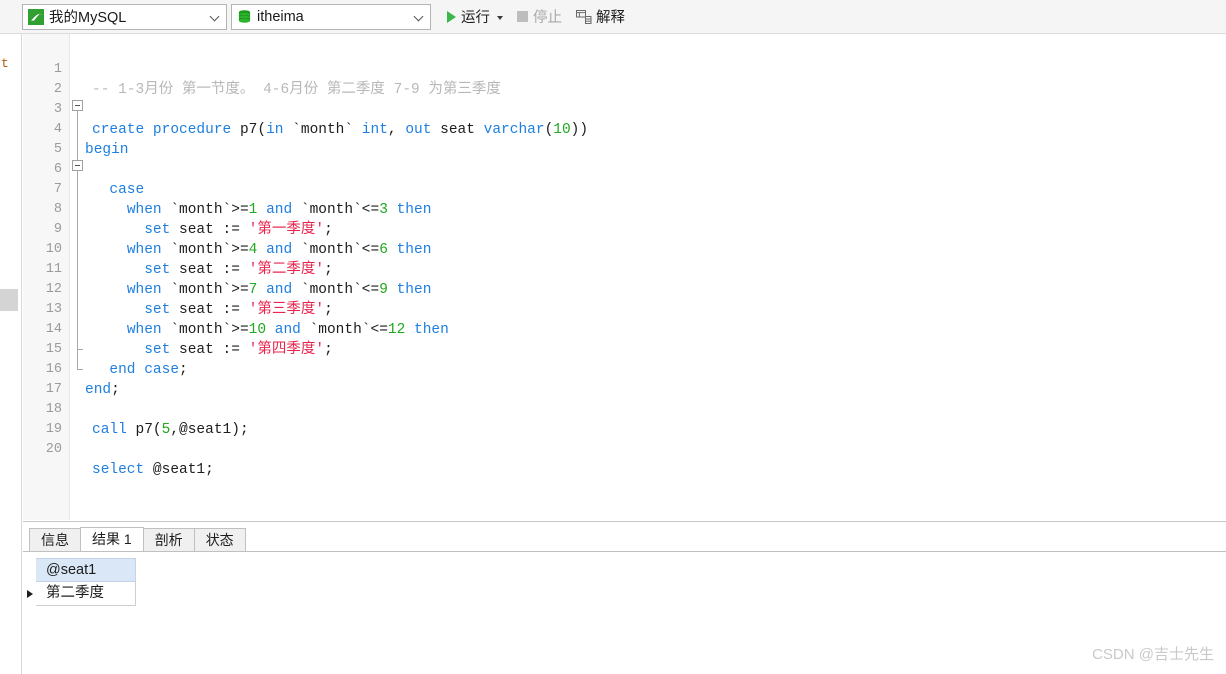 This screenshot has height=674, width=1226. Describe the element at coordinates (584, 16) in the screenshot. I see `explain-icon` at that location.